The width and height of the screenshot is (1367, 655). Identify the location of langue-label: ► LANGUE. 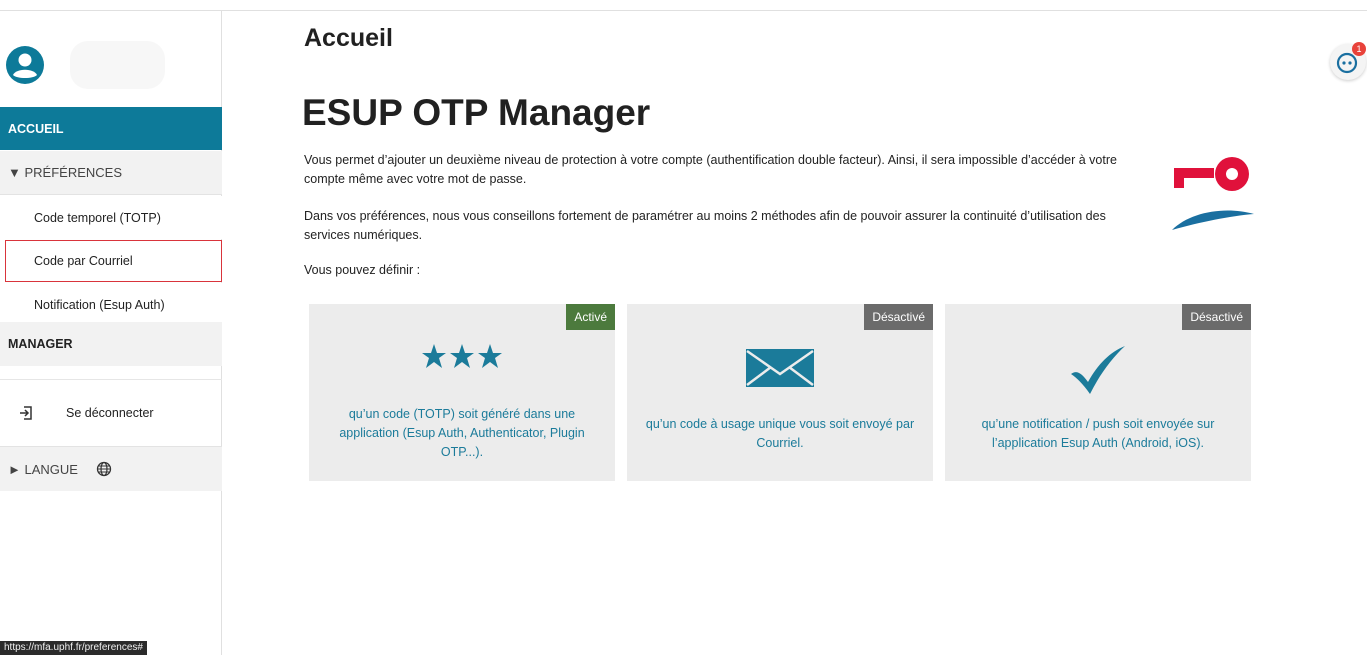
(43, 469).